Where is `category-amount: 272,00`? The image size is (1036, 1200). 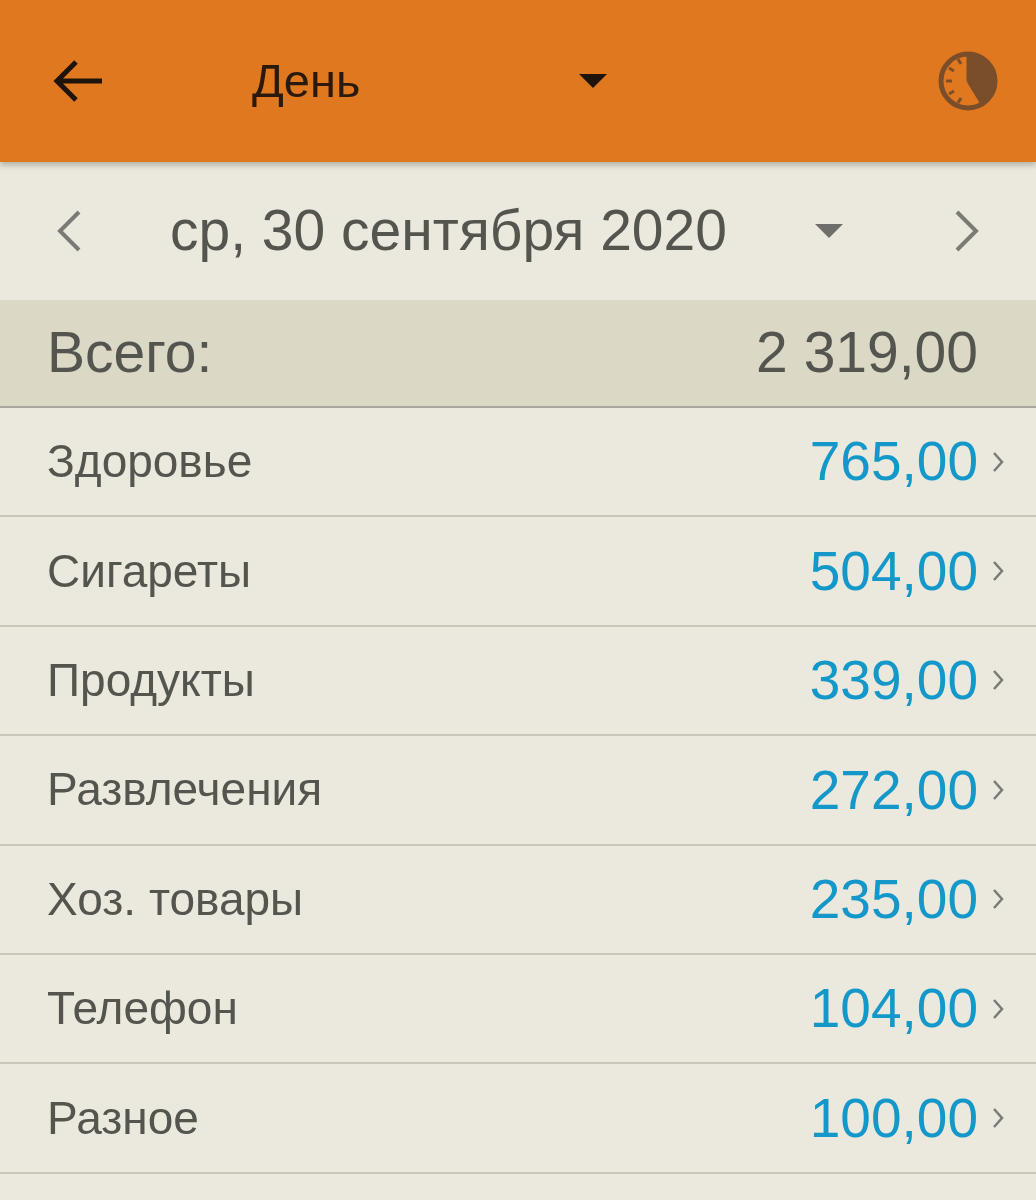
category-amount: 272,00 is located at coordinates (893, 790).